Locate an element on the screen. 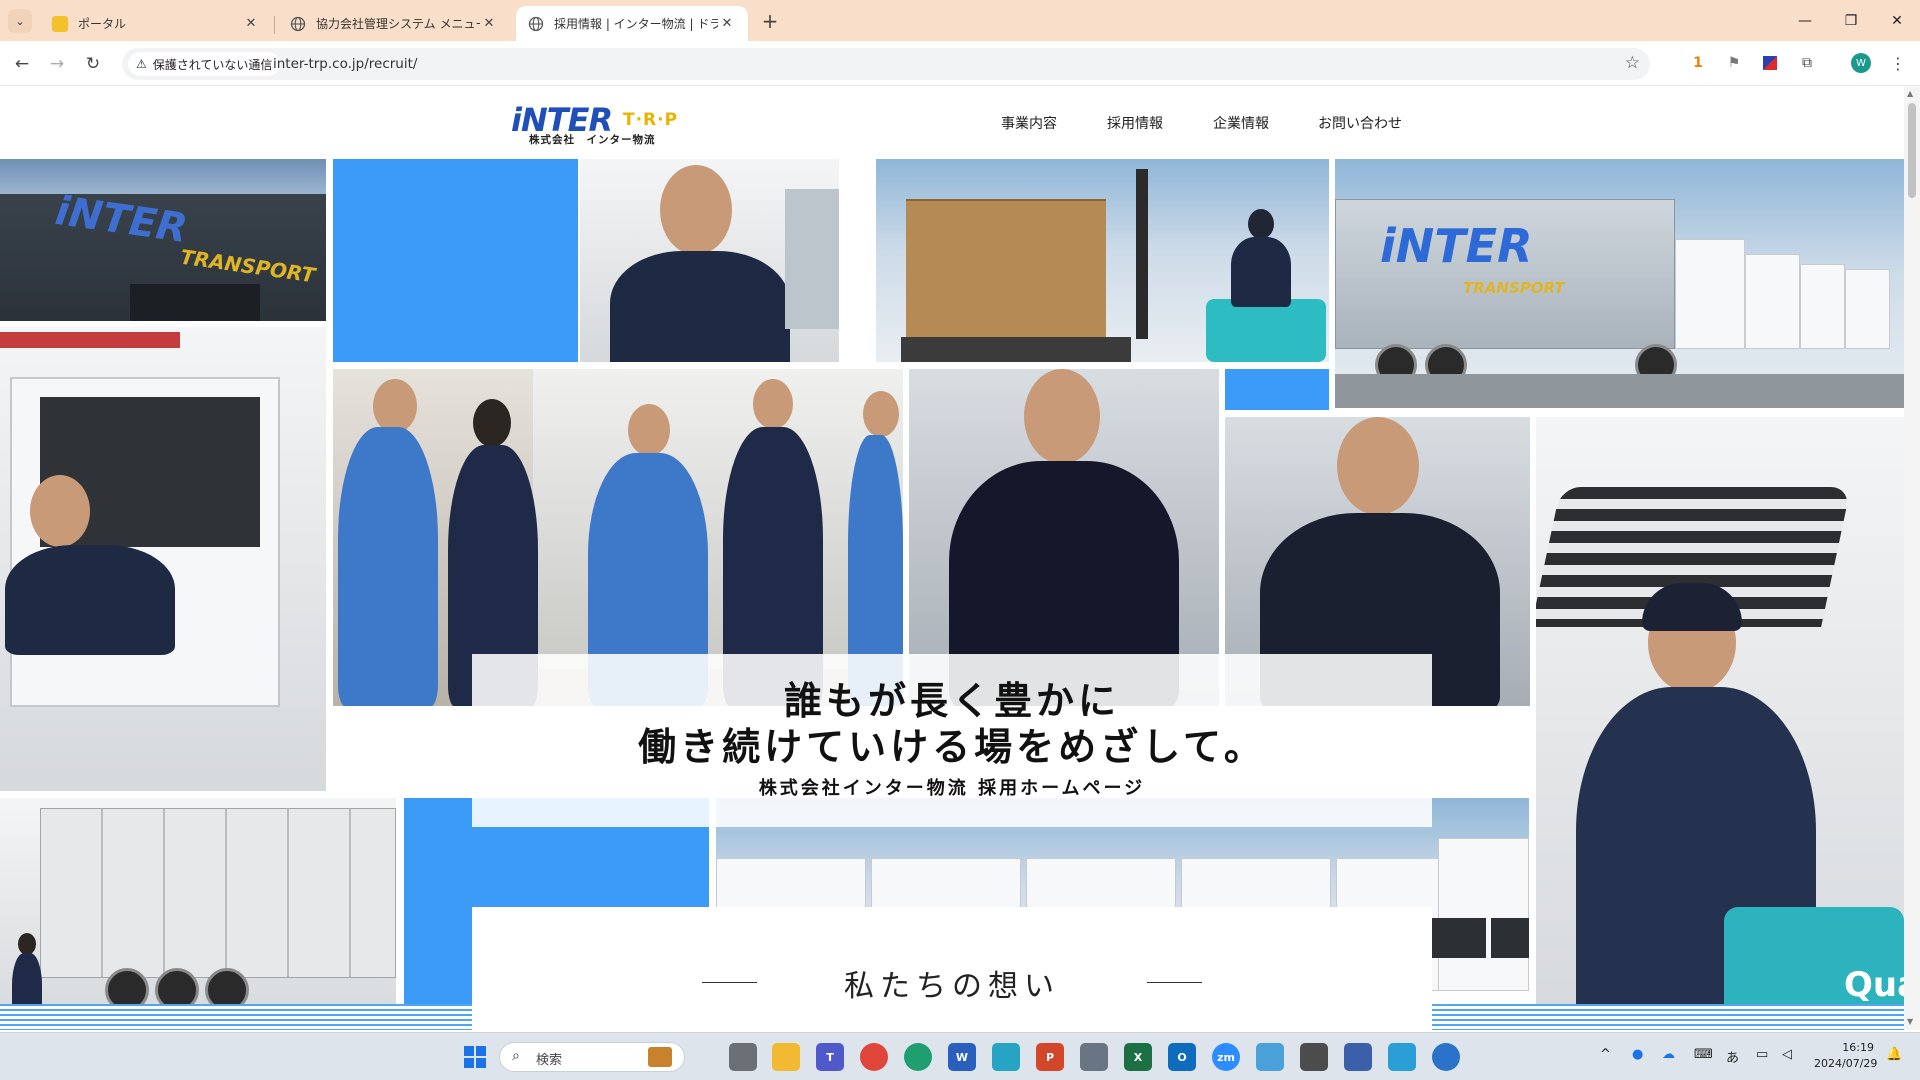  portal-icon is located at coordinates (60, 23).